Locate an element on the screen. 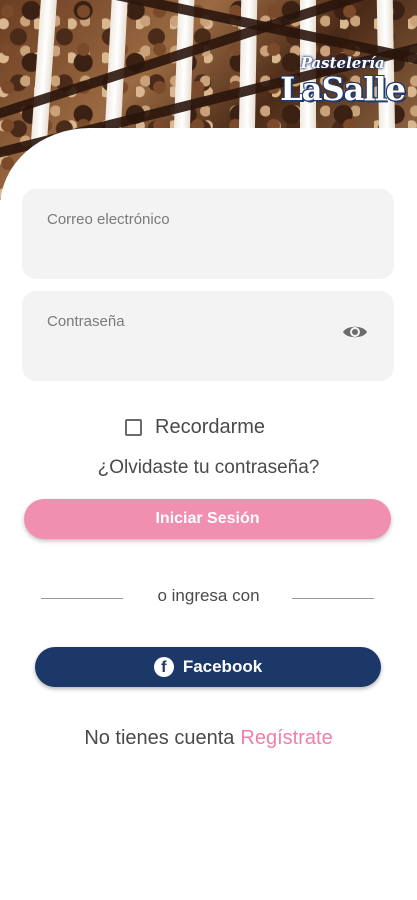  brand-logo: Pastelería LaSalle is located at coordinates (343, 81).